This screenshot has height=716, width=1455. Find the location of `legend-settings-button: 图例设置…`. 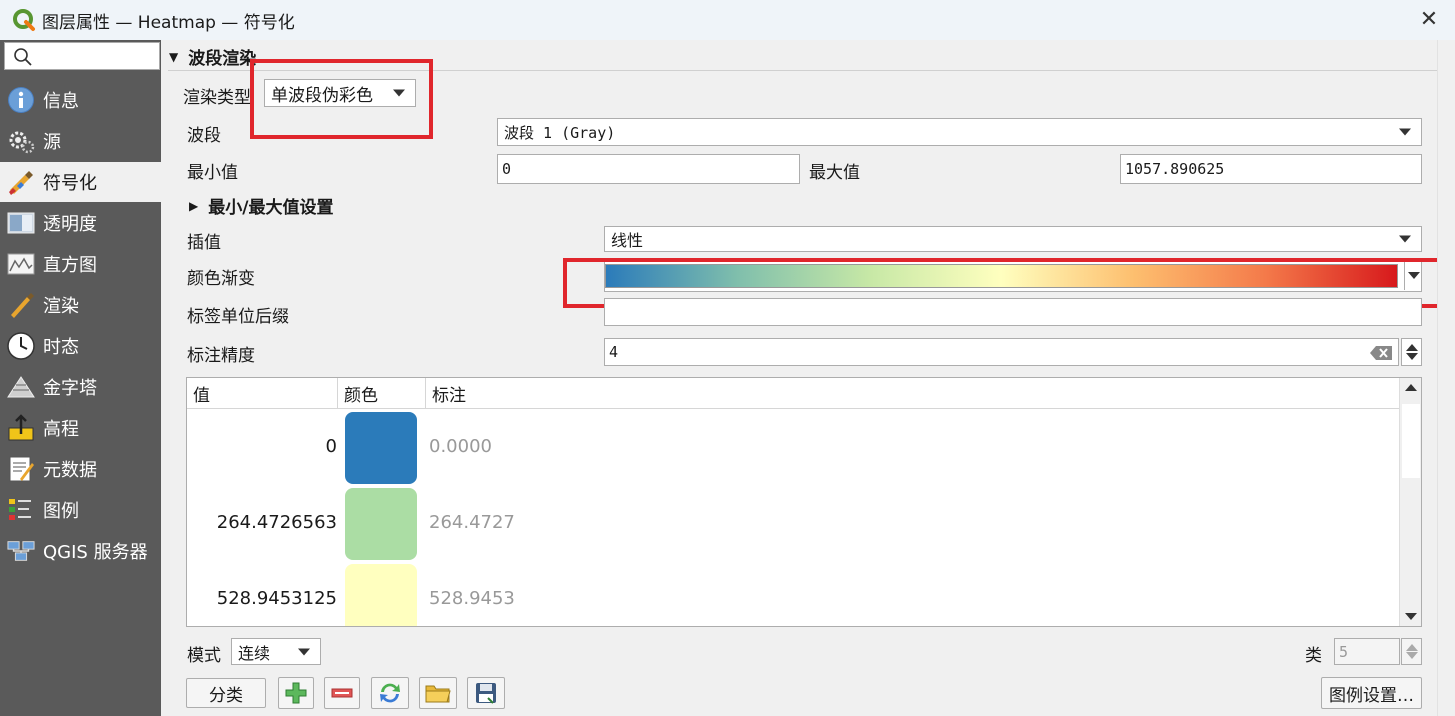

legend-settings-button: 图例设置… is located at coordinates (1371, 693).